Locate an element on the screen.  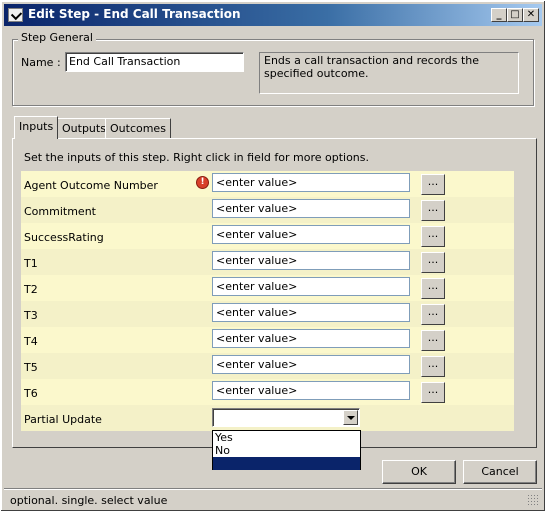
input-label: Commitment is located at coordinates (60, 211).